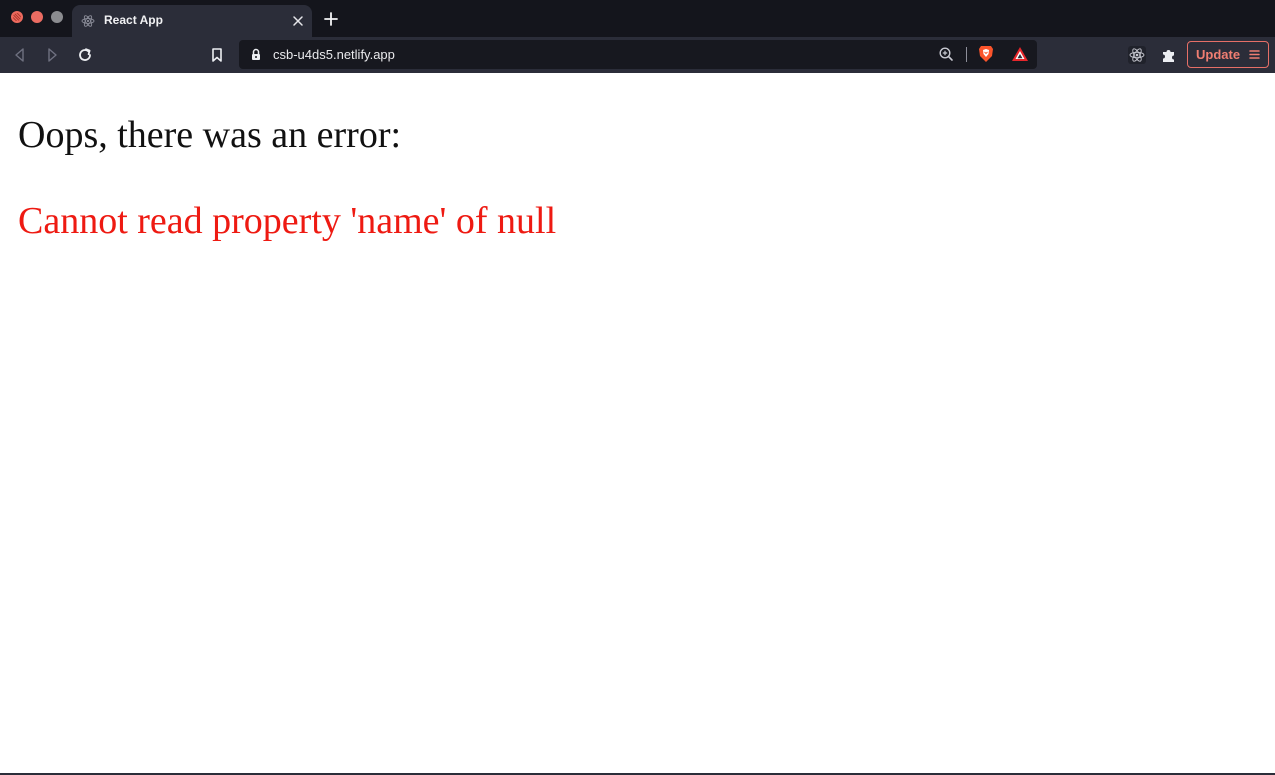 The width and height of the screenshot is (1275, 775). I want to click on back-icon, so click(20, 55).